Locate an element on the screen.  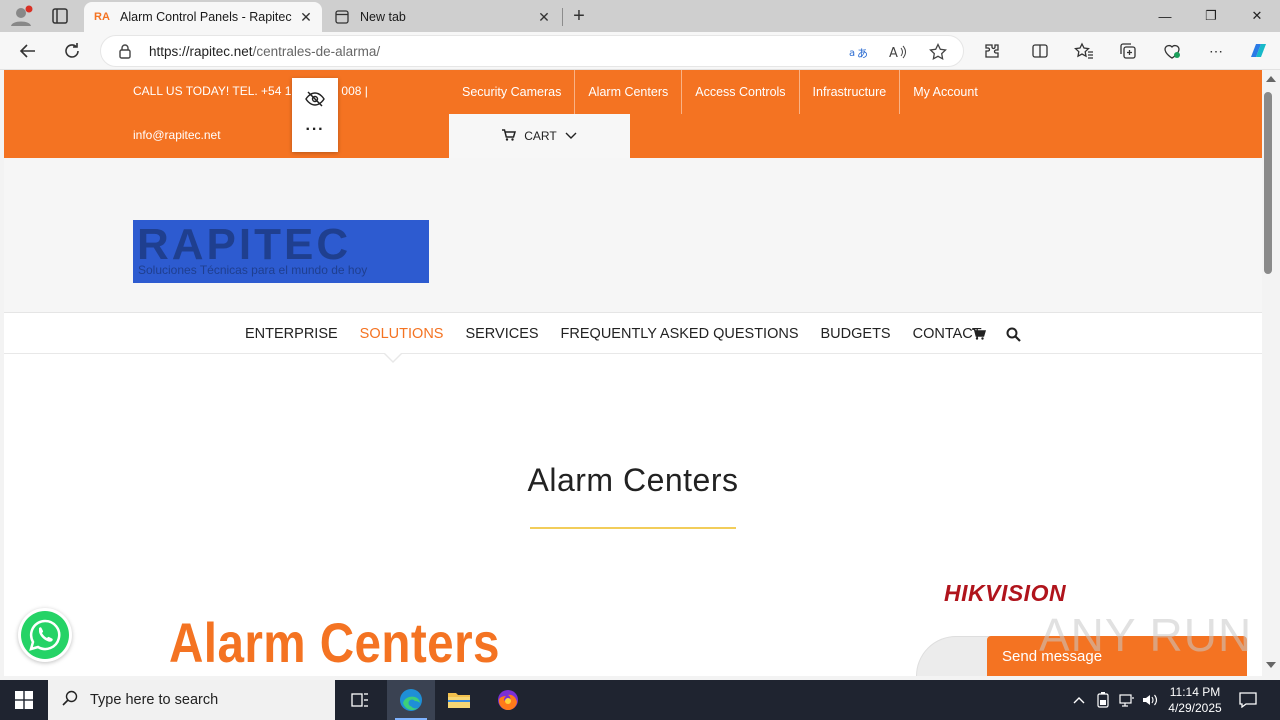
favorite-star-icon is located at coordinates (938, 52).